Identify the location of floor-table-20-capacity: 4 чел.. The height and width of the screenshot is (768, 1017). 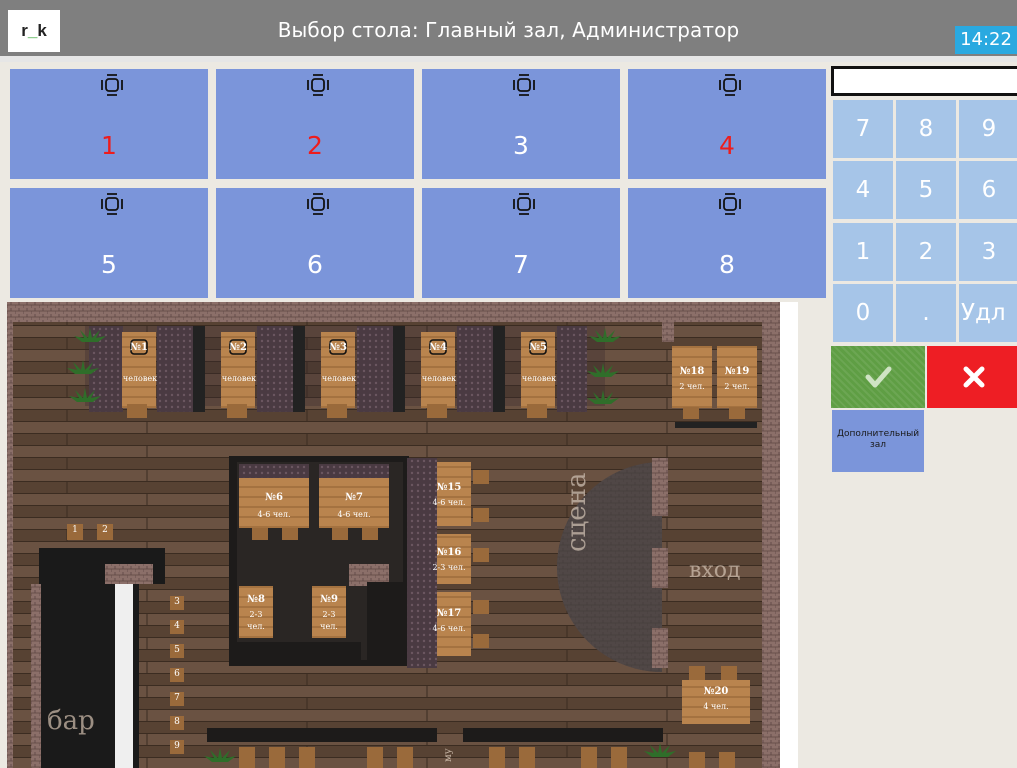
(716, 706).